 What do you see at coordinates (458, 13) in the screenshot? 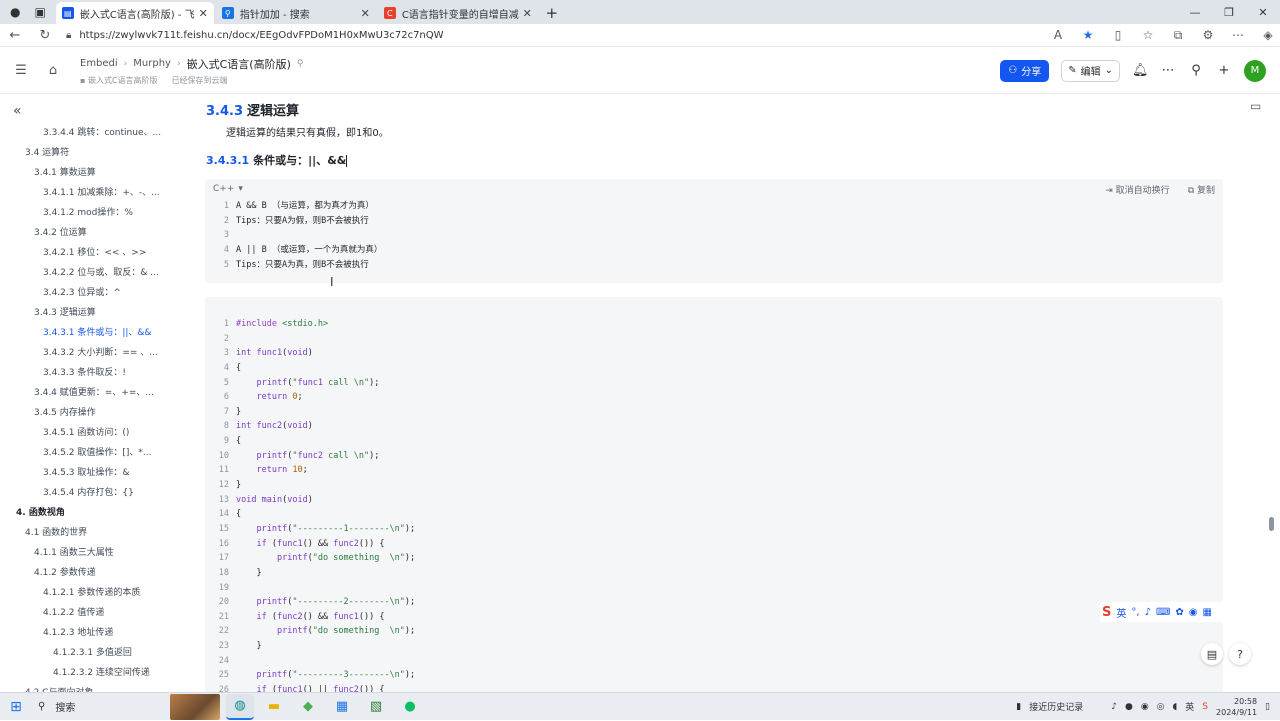
I see `browser-tab-2: C C语言指针变量的自增自减分析 ✕` at bounding box center [458, 13].